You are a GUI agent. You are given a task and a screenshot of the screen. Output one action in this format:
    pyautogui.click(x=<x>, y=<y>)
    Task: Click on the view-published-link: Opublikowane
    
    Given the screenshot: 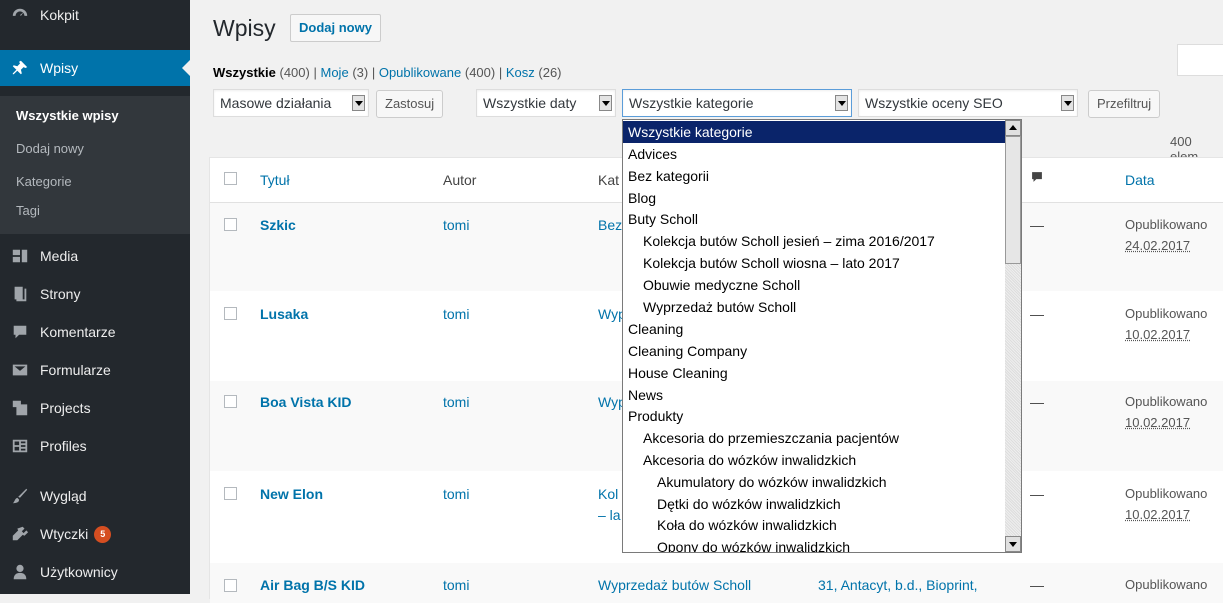 What is the action you would take?
    pyautogui.click(x=420, y=72)
    